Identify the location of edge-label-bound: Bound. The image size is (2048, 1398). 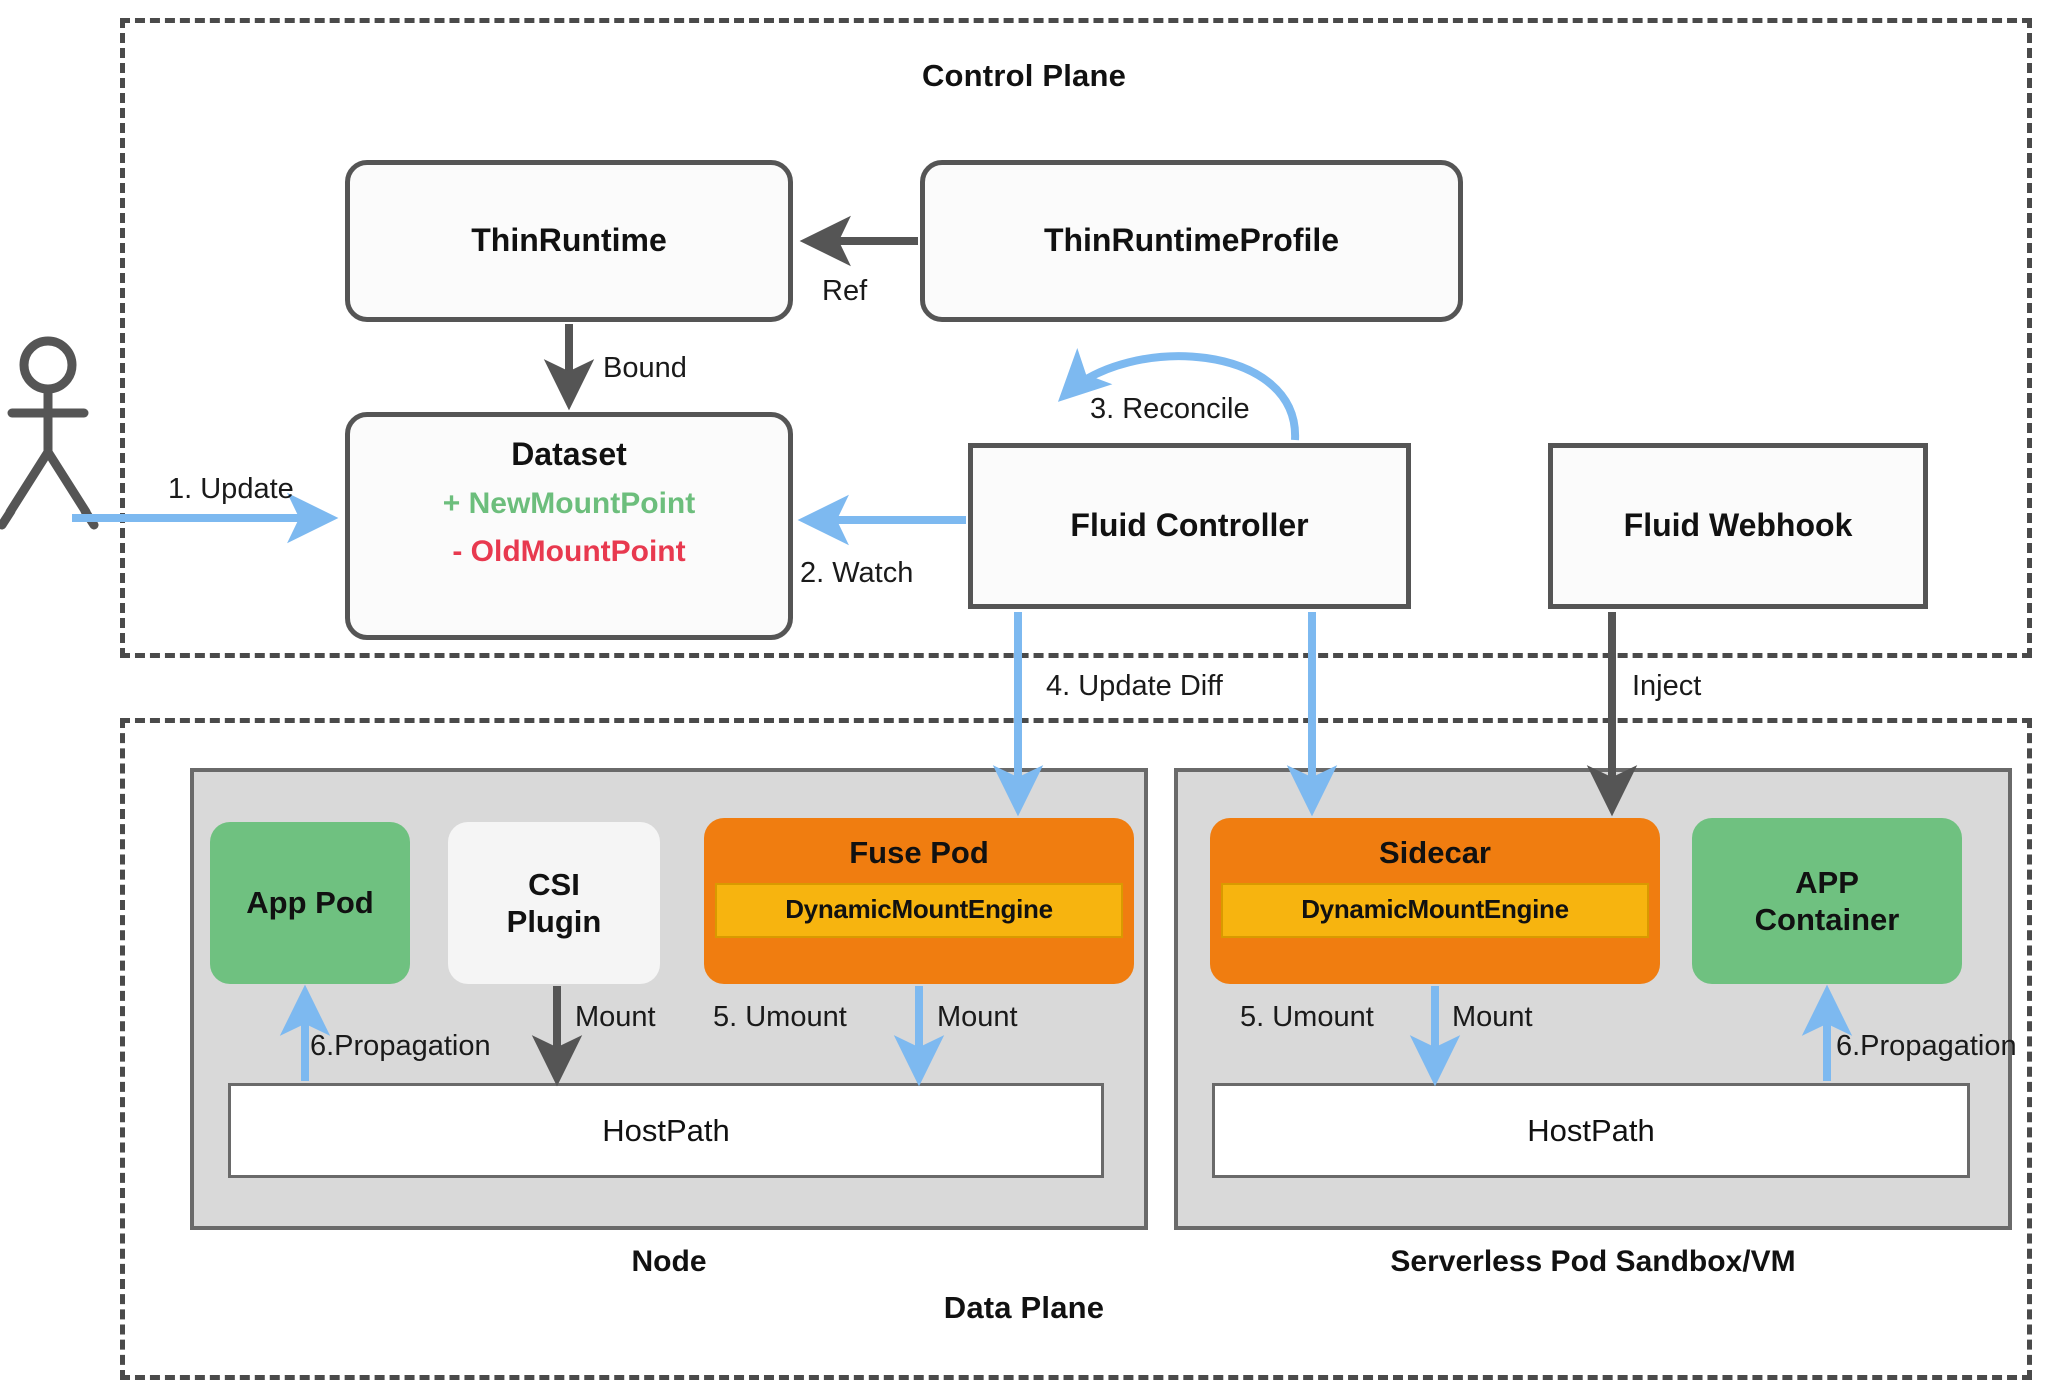
(645, 368).